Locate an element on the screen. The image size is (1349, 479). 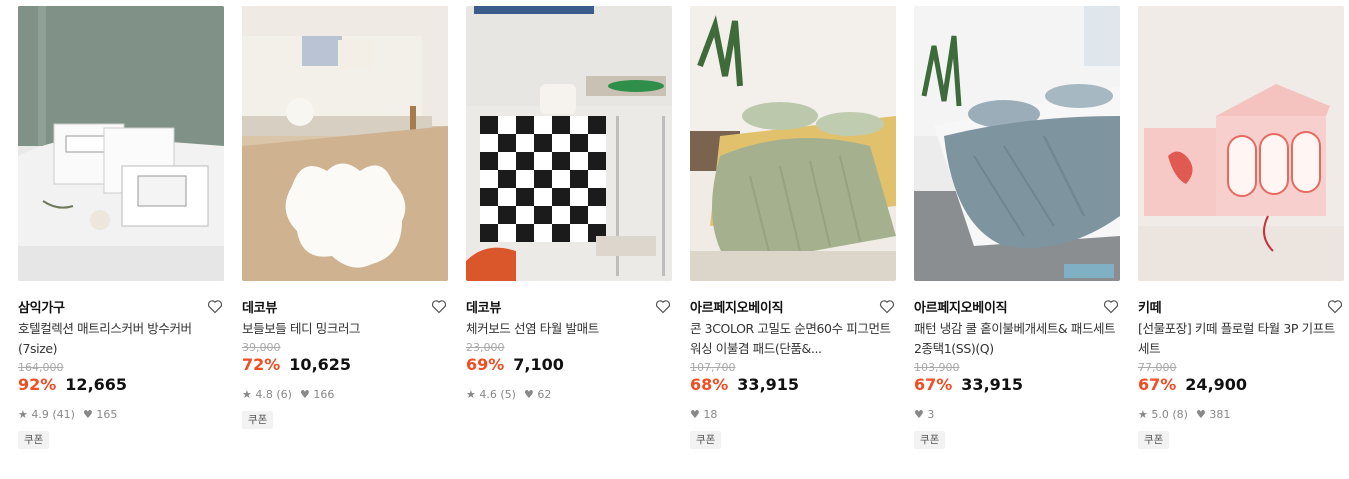
product-photo-towel-gift is located at coordinates (1241, 143).